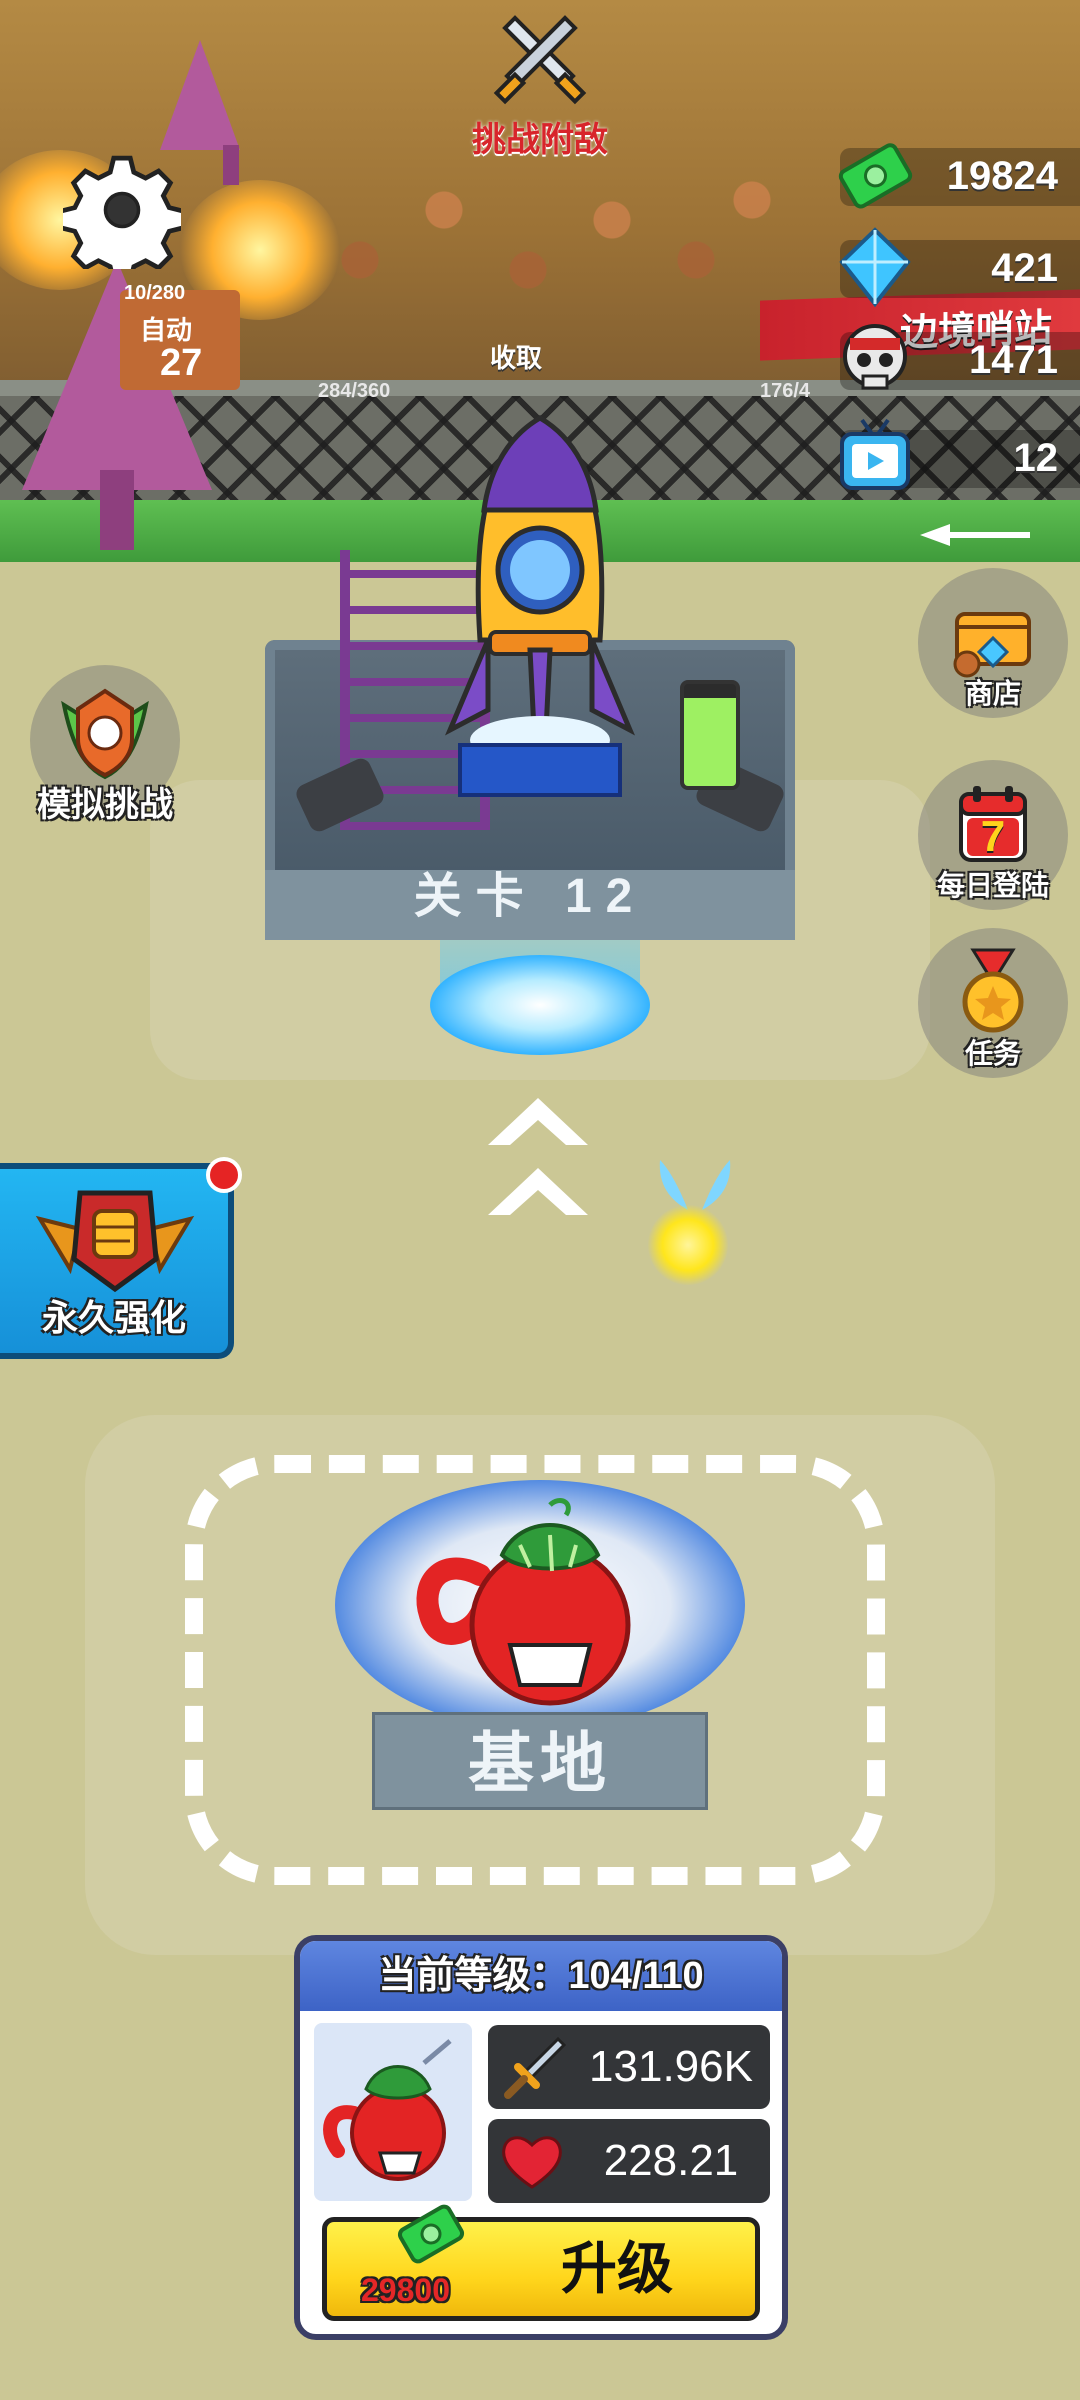 Image resolution: width=1080 pixels, height=2400 pixels. Describe the element at coordinates (405, 2290) in the screenshot. I see `upgrade-cost: 29800` at that location.